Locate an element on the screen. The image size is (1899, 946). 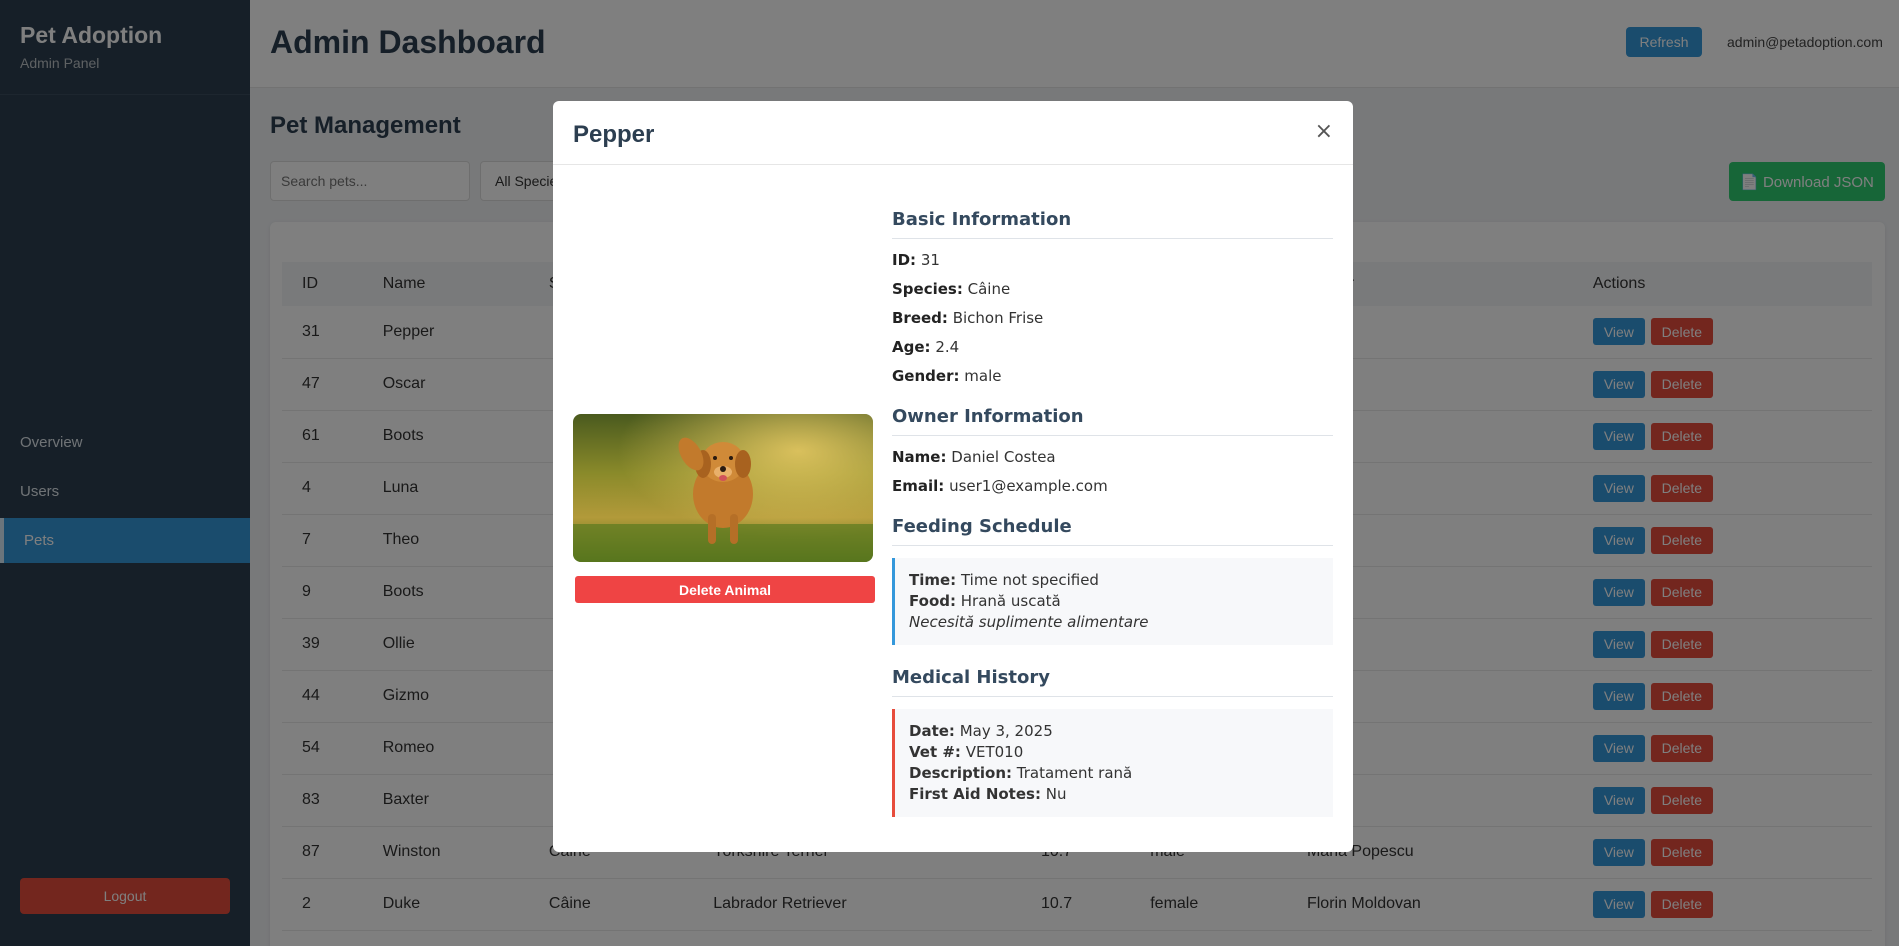
feeding-time: Time: Time not specified is located at coordinates (1004, 580).